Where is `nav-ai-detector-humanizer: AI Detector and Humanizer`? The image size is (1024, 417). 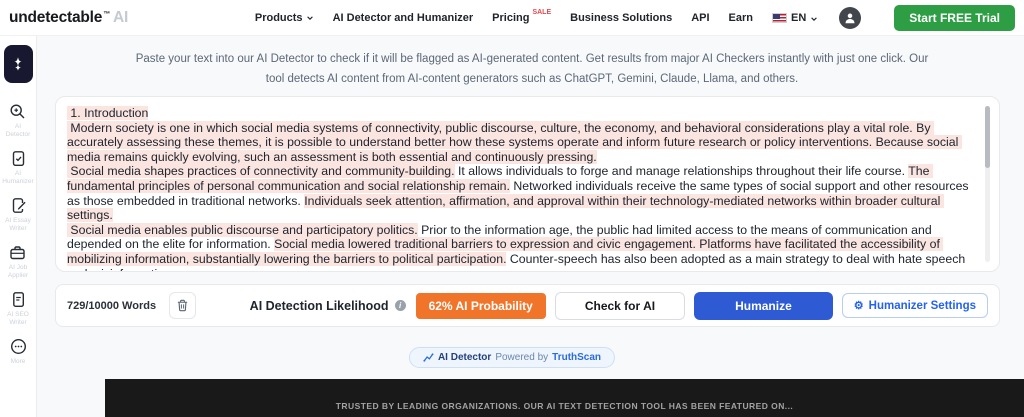
nav-ai-detector-humanizer: AI Detector and Humanizer is located at coordinates (403, 18).